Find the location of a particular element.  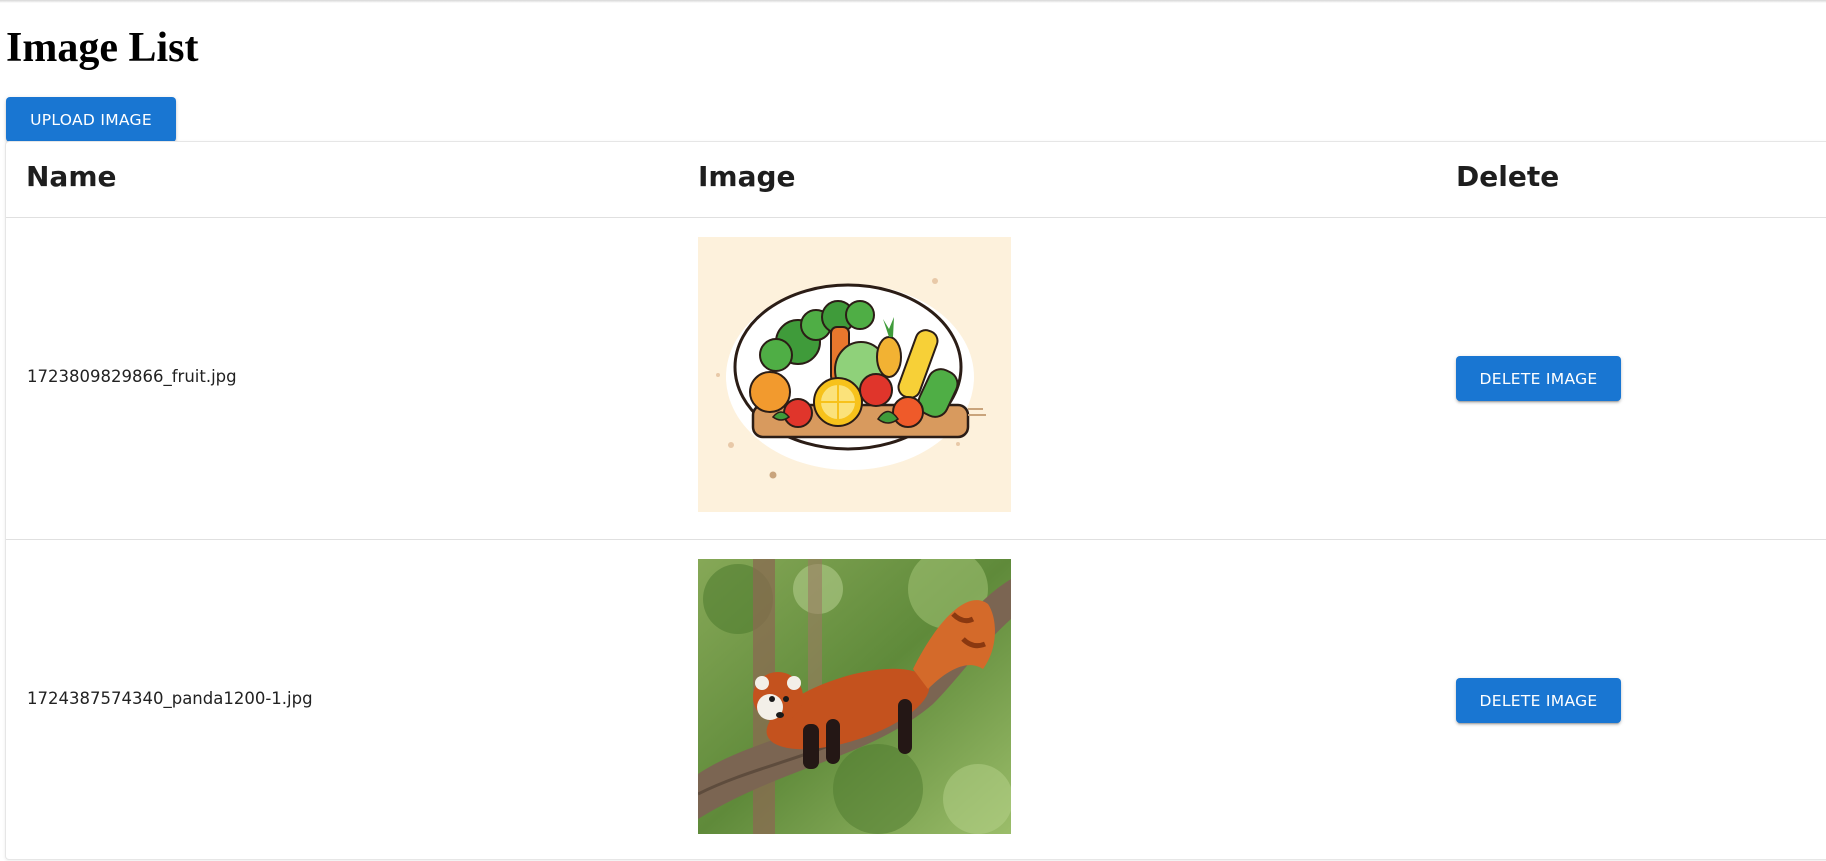

upload-image-button: UPLOAD IMAGE is located at coordinates (91, 119).